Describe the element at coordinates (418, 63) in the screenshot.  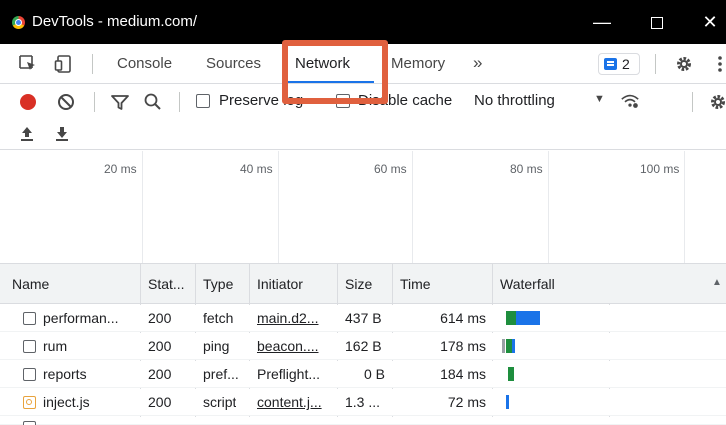
I see `tab-memory: Memory` at that location.